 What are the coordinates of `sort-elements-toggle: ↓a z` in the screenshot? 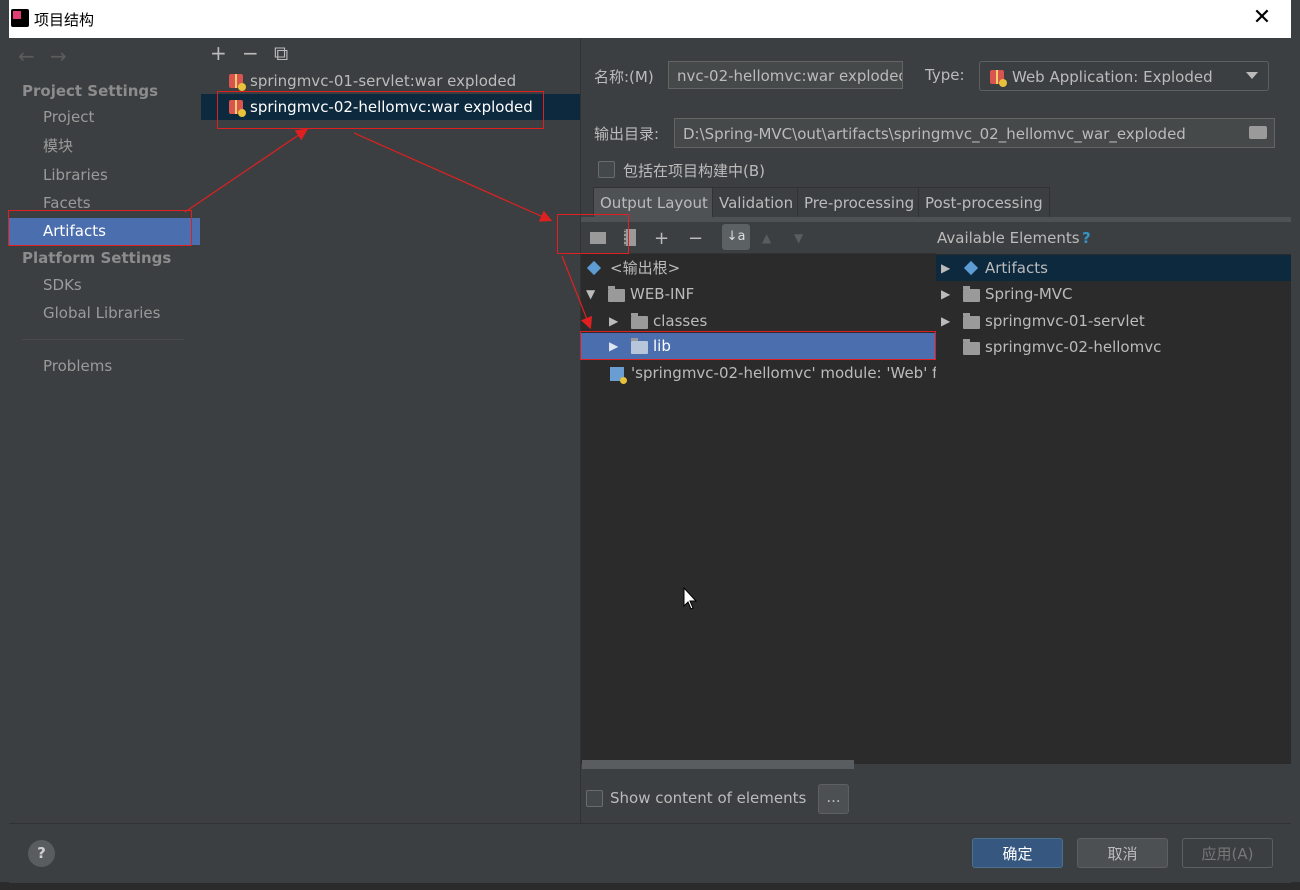 It's located at (736, 247).